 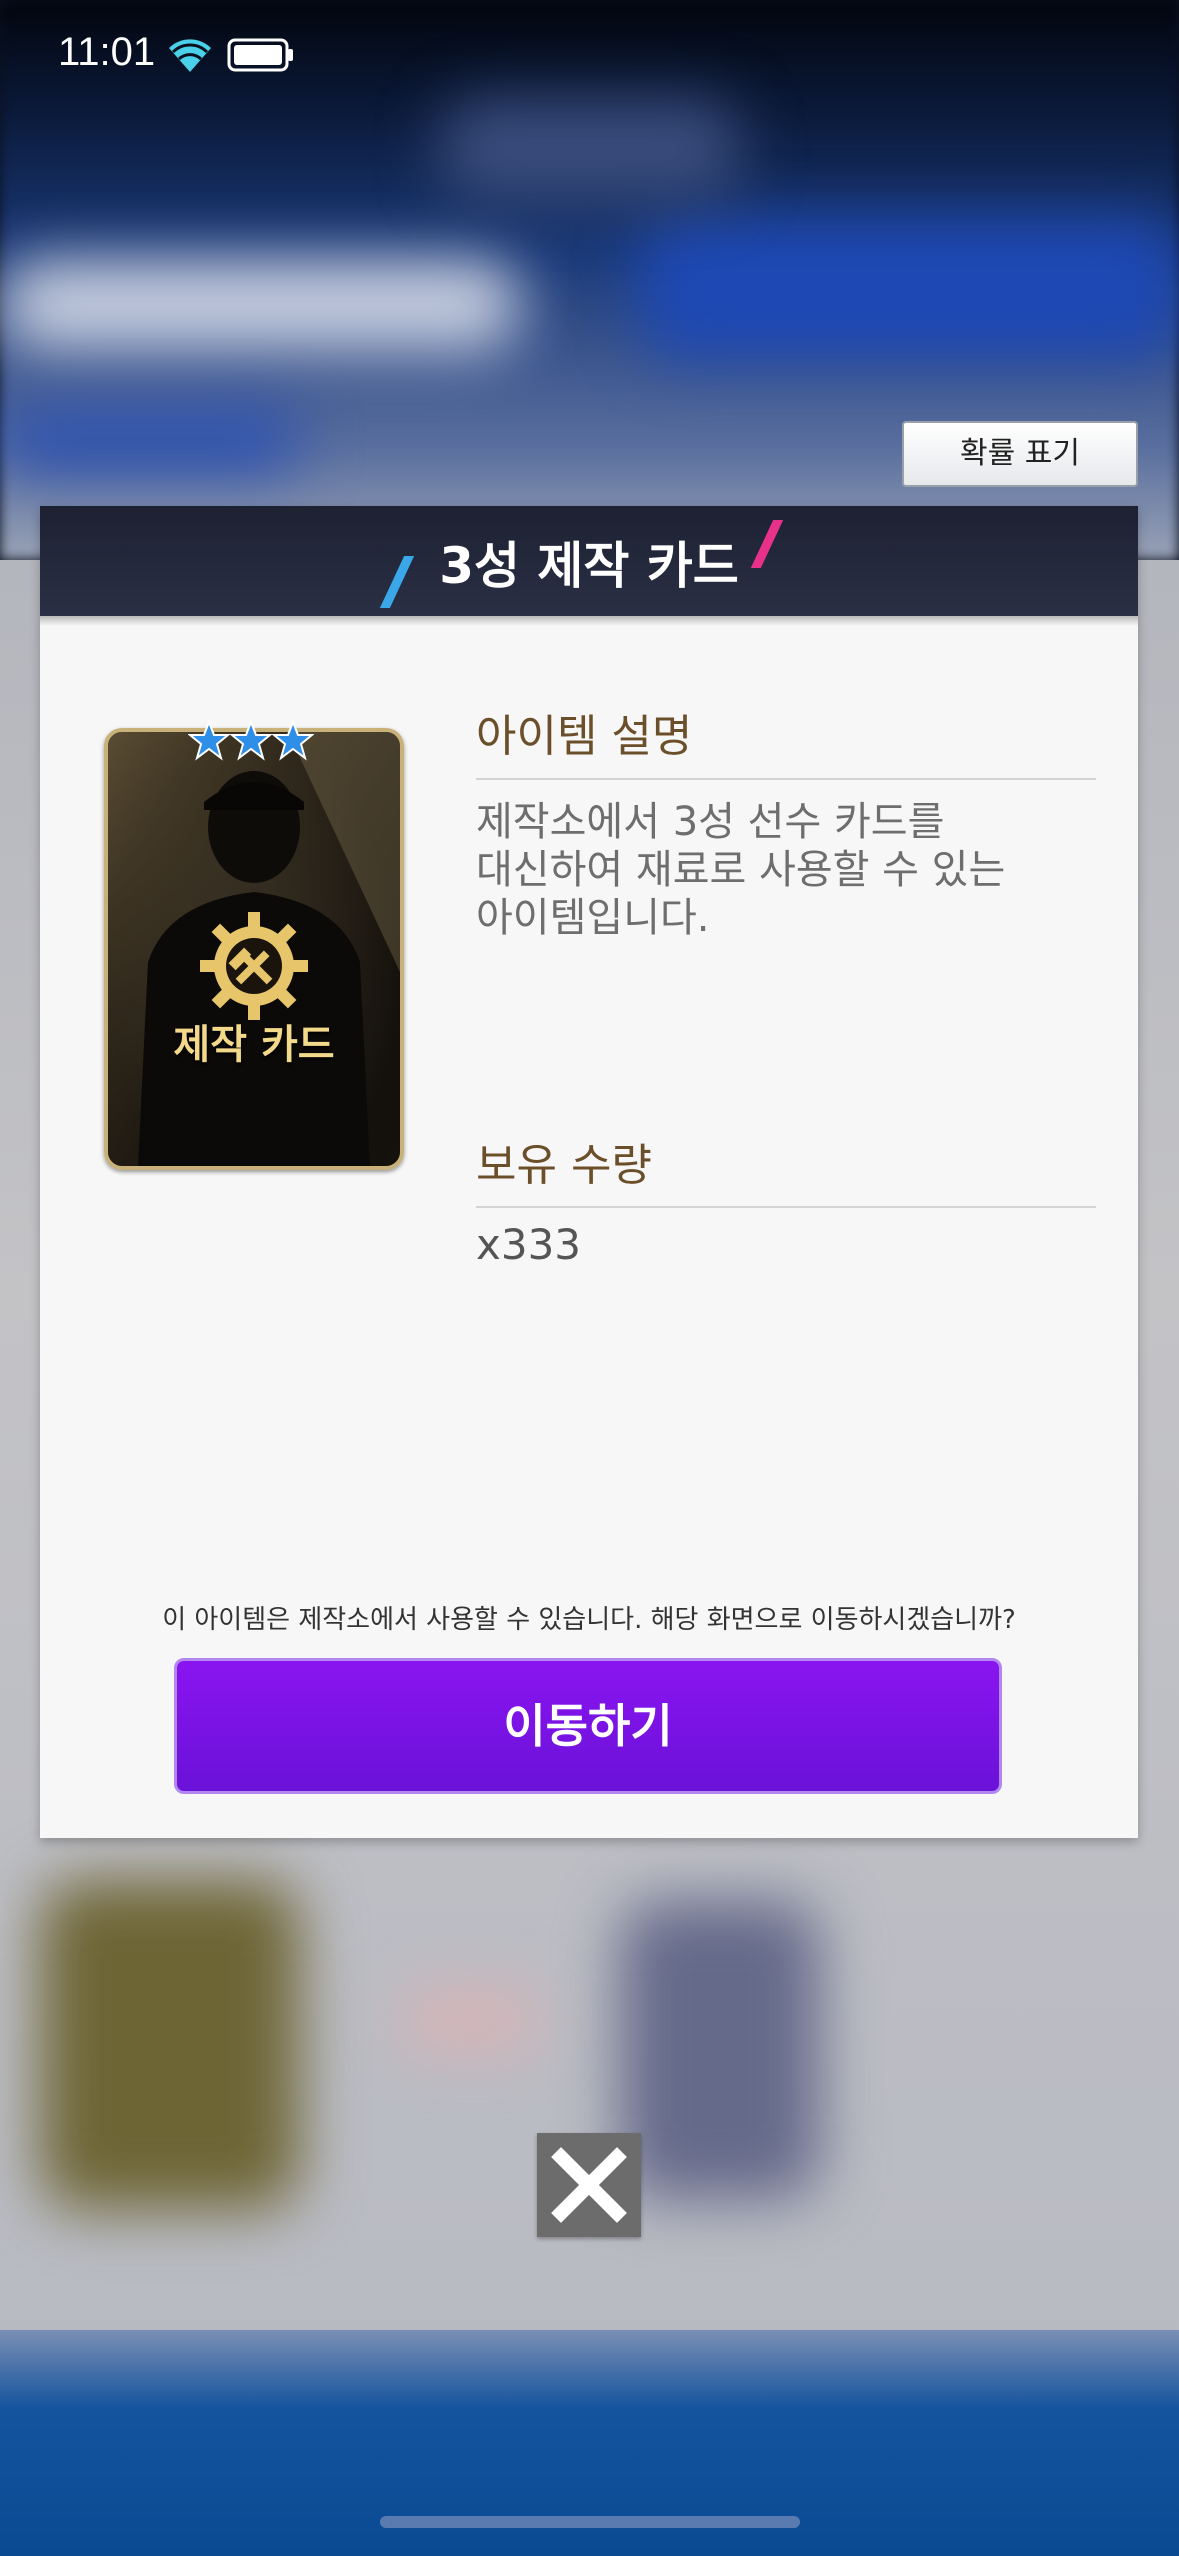 I want to click on home-indicator, so click(x=590, y=2522).